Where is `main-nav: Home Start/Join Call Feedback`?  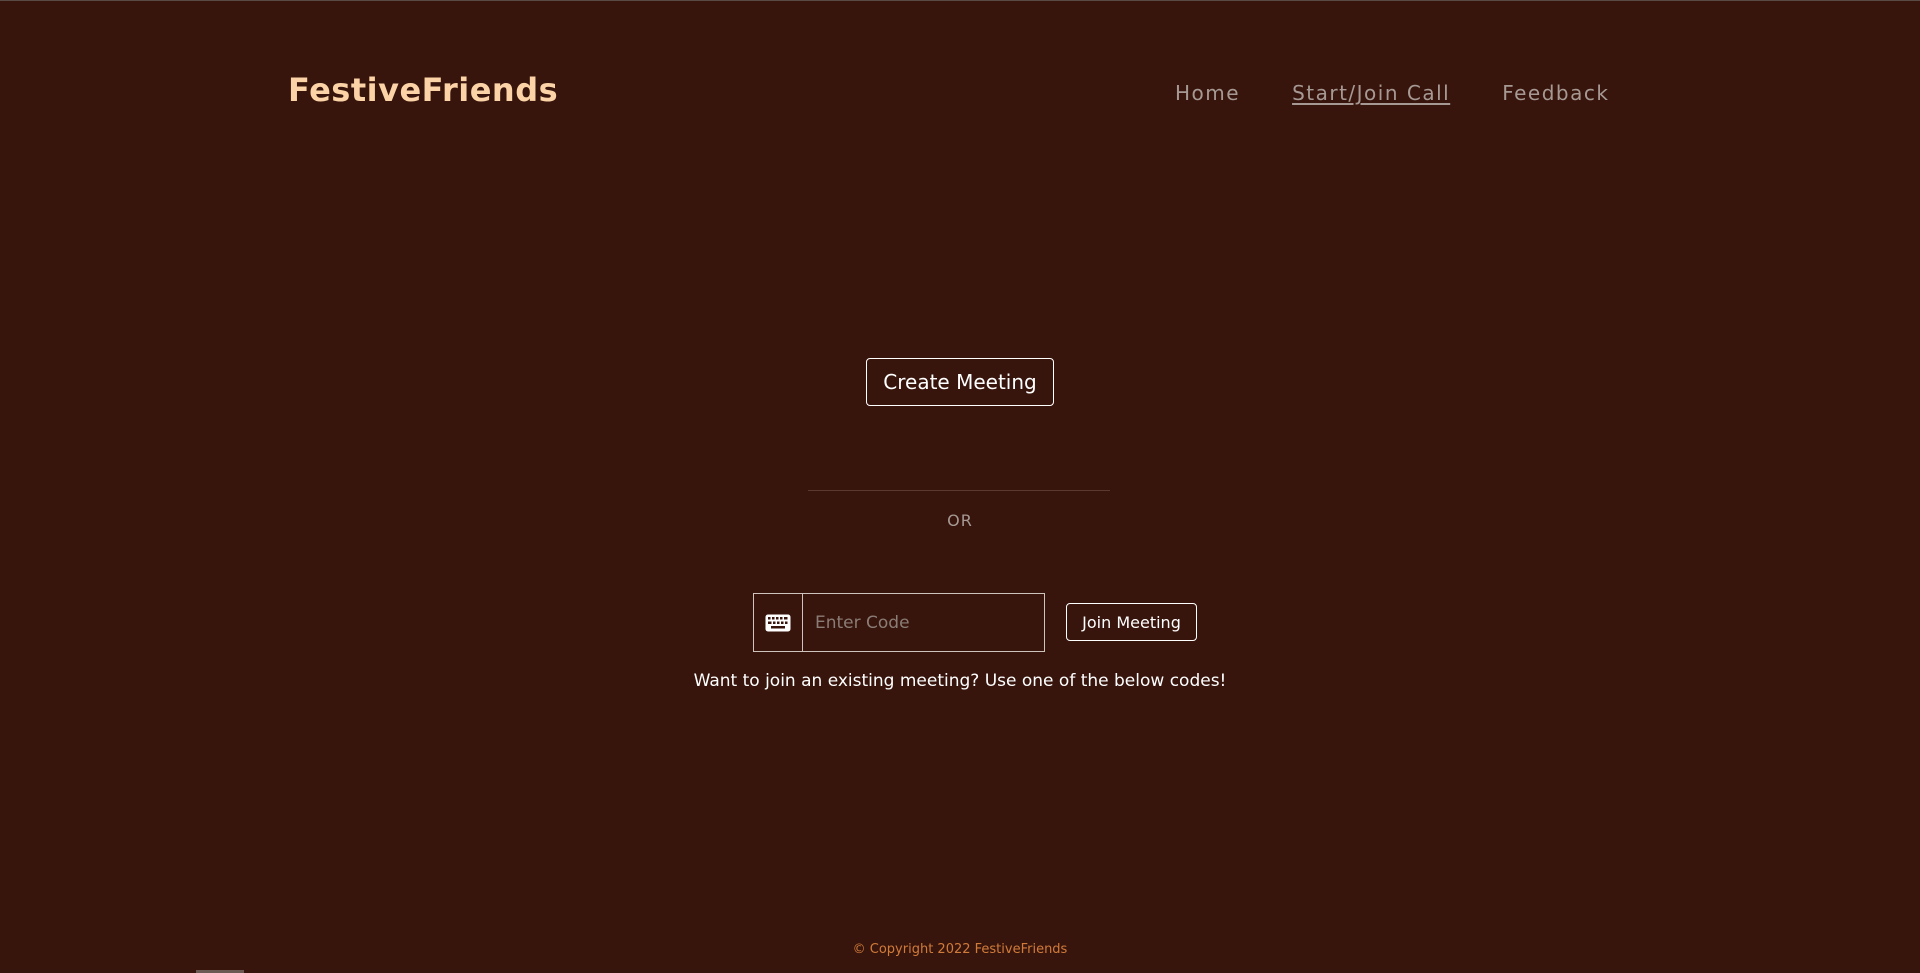
main-nav: Home Start/Join Call Feedback is located at coordinates (1392, 93).